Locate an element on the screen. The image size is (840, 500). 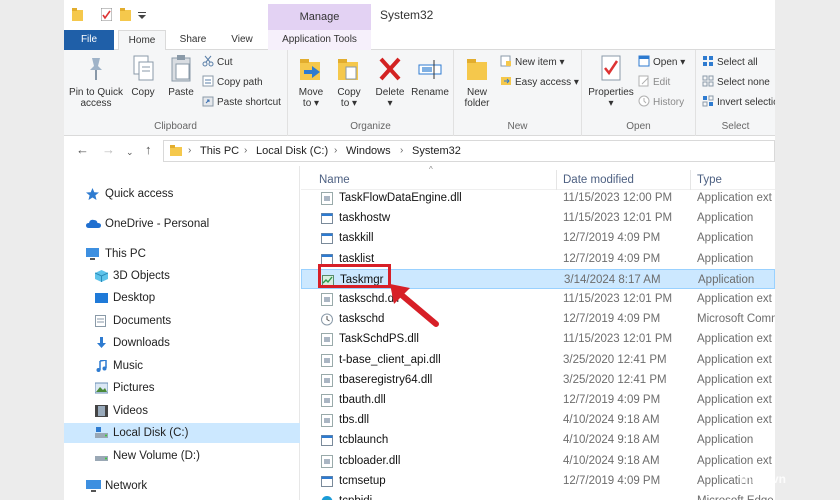
file-row: tcpbidi Microsoft Edge is located at coordinates (538, 495).